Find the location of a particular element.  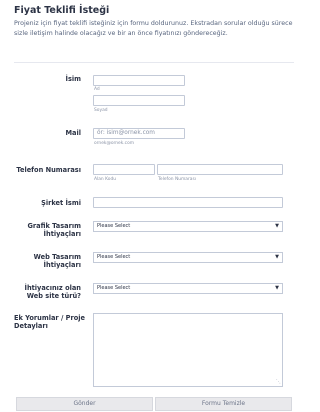

first-name-input is located at coordinates (139, 80).